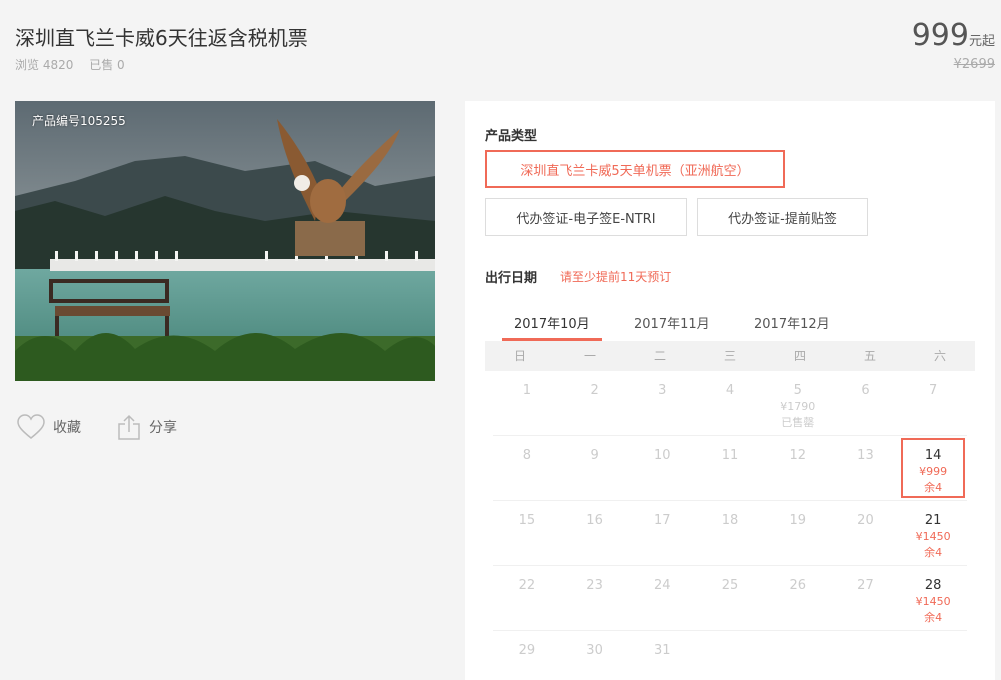 The height and width of the screenshot is (680, 1001). Describe the element at coordinates (933, 455) in the screenshot. I see `day-number: 14` at that location.